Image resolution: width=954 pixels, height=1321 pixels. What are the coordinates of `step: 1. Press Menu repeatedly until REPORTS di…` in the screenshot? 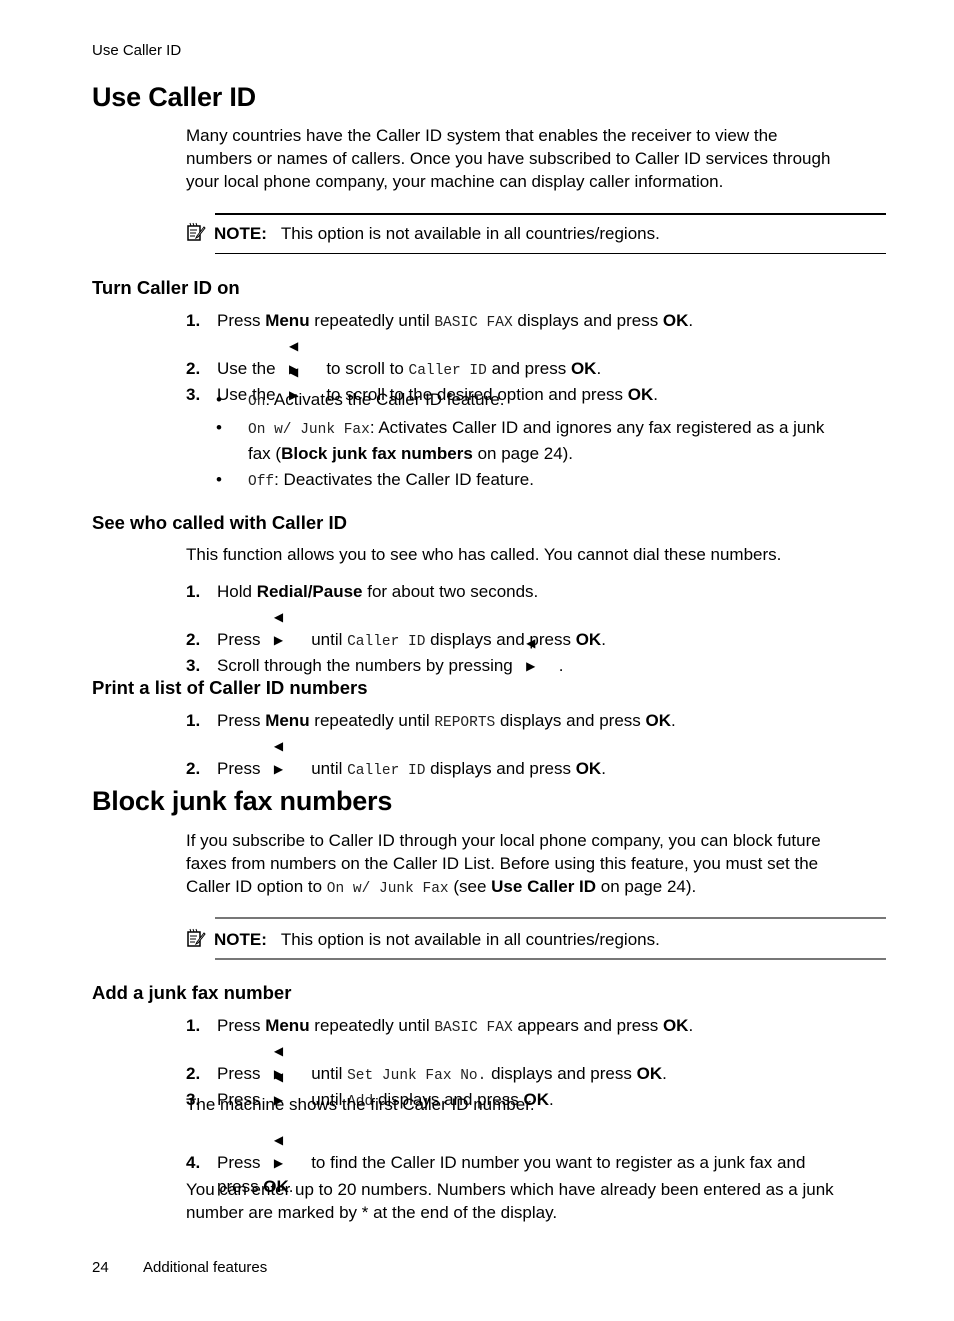 It's located at (536, 722).